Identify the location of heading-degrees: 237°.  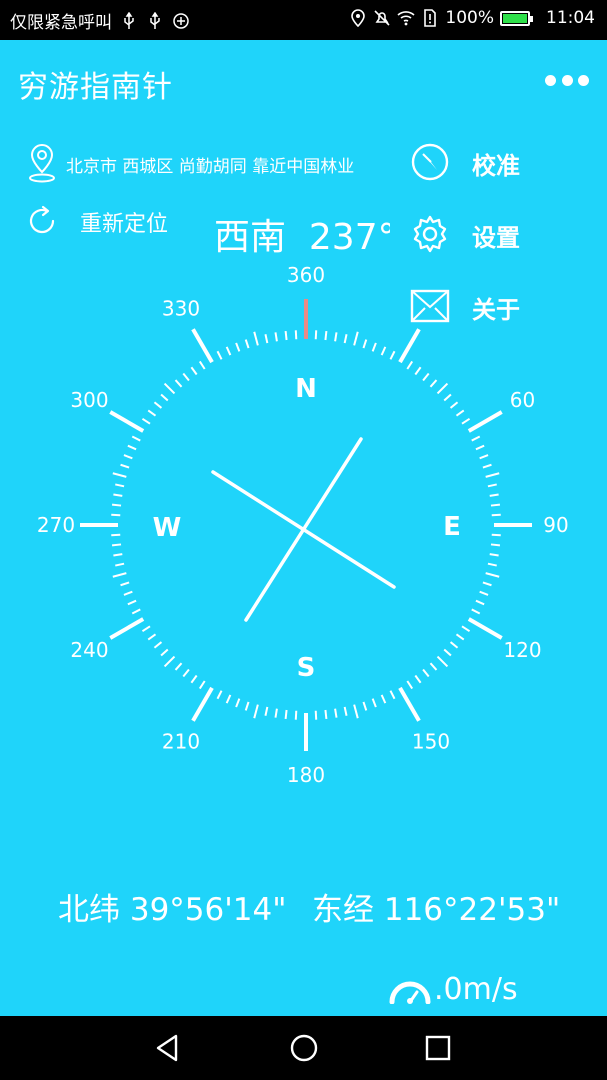
(349, 237).